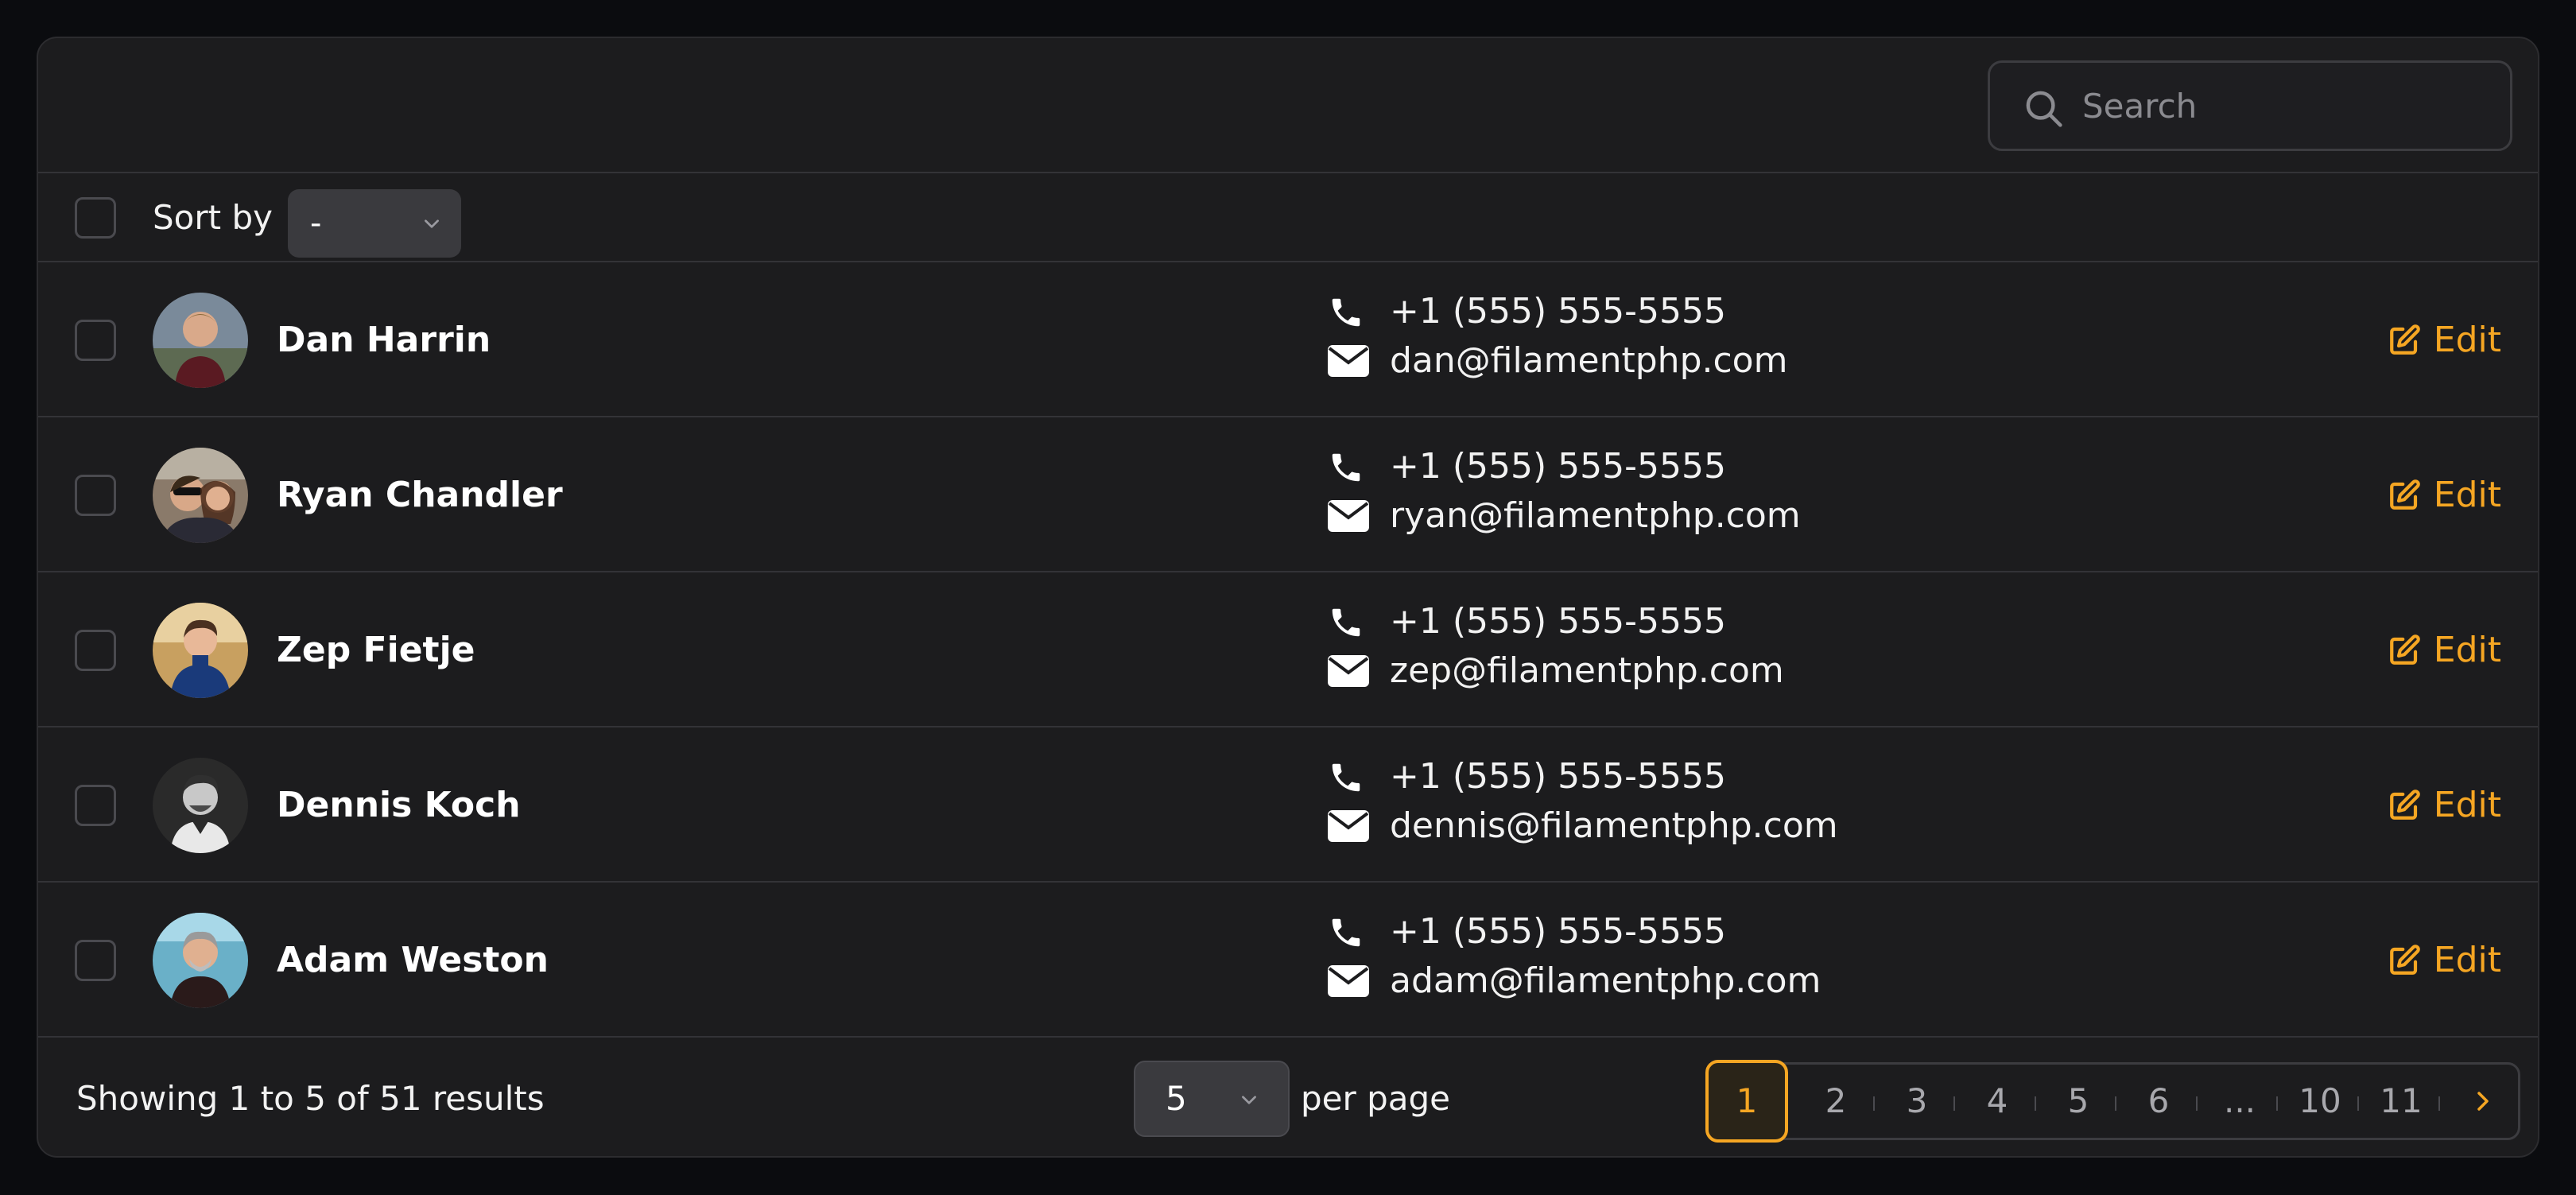 This screenshot has height=1195, width=2576. I want to click on page-button-1: 1, so click(1747, 1101).